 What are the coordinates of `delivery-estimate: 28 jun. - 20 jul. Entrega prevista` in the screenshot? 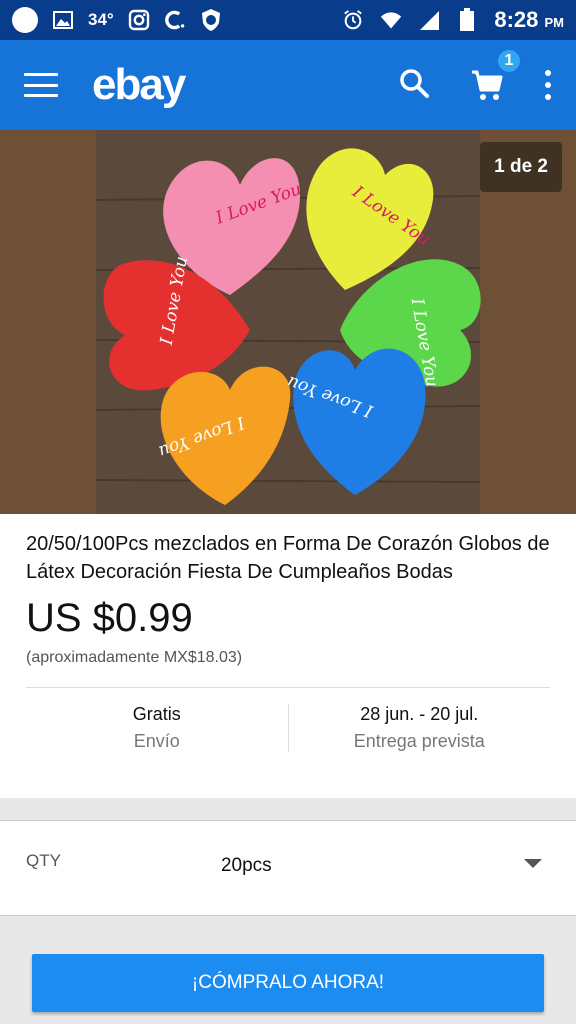 It's located at (419, 728).